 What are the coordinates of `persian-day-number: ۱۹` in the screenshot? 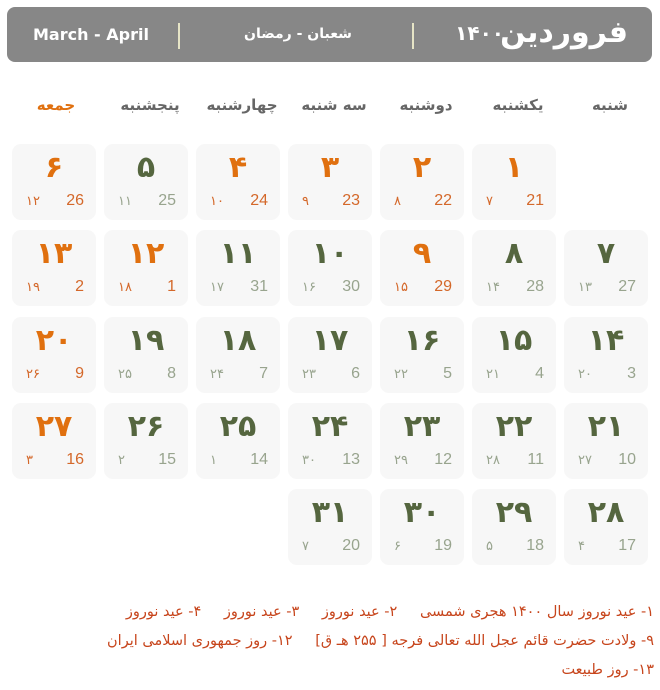 It's located at (146, 340).